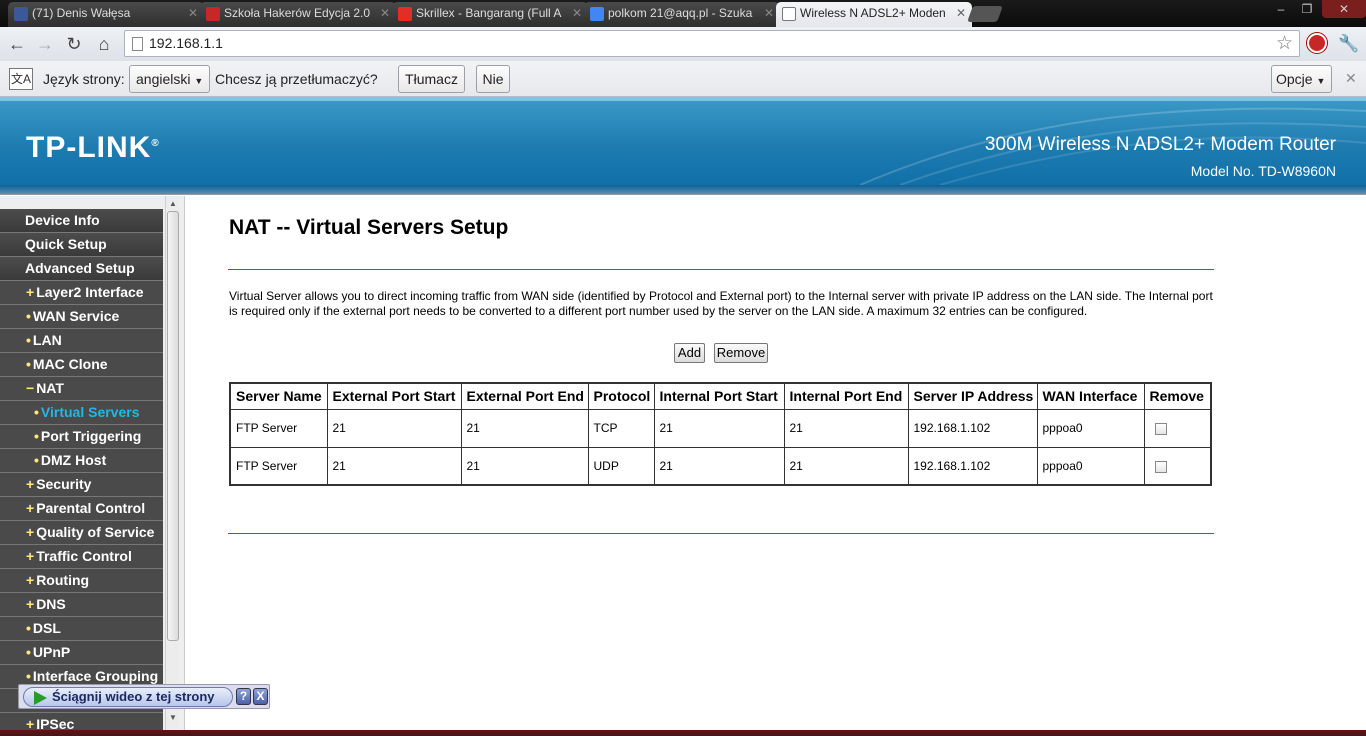  What do you see at coordinates (296, 79) in the screenshot?
I see `translate-question: Chcesz ją przetłumaczyć?` at bounding box center [296, 79].